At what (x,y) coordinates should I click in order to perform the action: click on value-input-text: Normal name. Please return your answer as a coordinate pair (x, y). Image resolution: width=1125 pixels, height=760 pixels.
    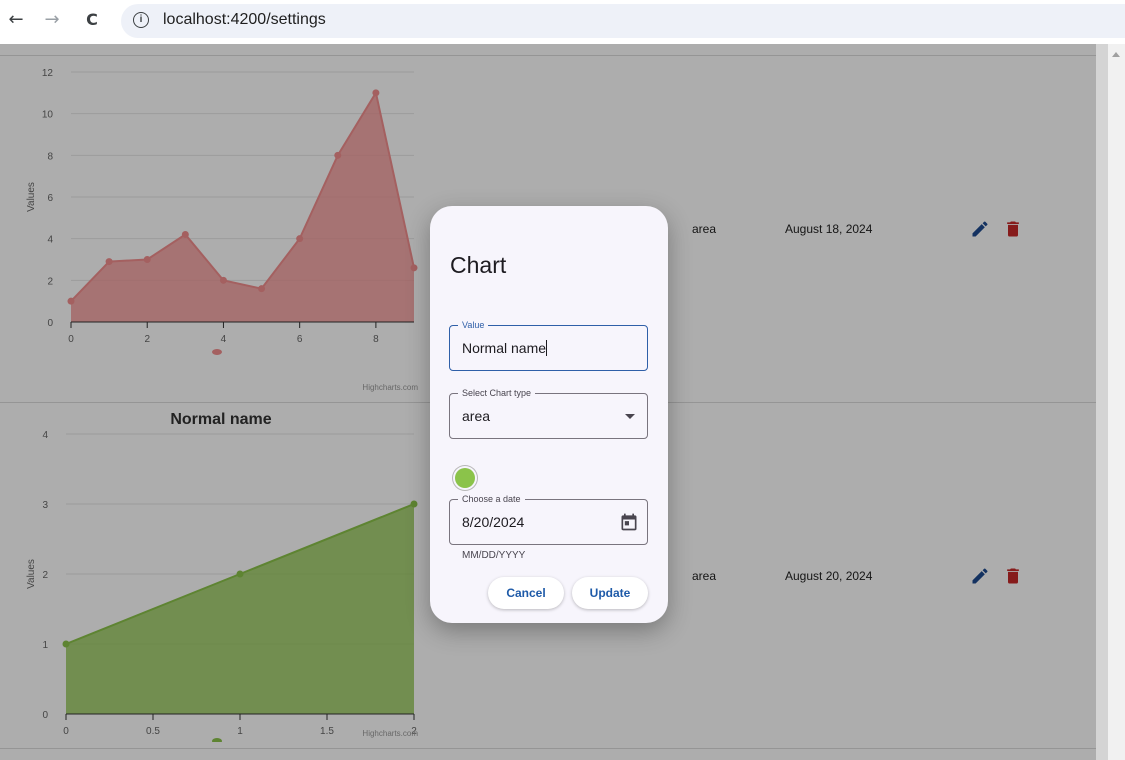
    Looking at the image, I should click on (504, 348).